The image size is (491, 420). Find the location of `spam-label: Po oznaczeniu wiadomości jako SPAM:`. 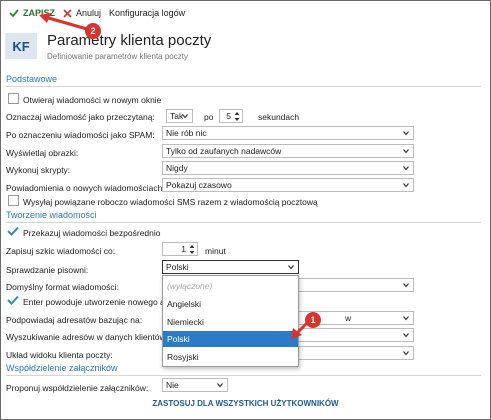

spam-label: Po oznaczeniu wiadomości jako SPAM: is located at coordinates (80, 135).